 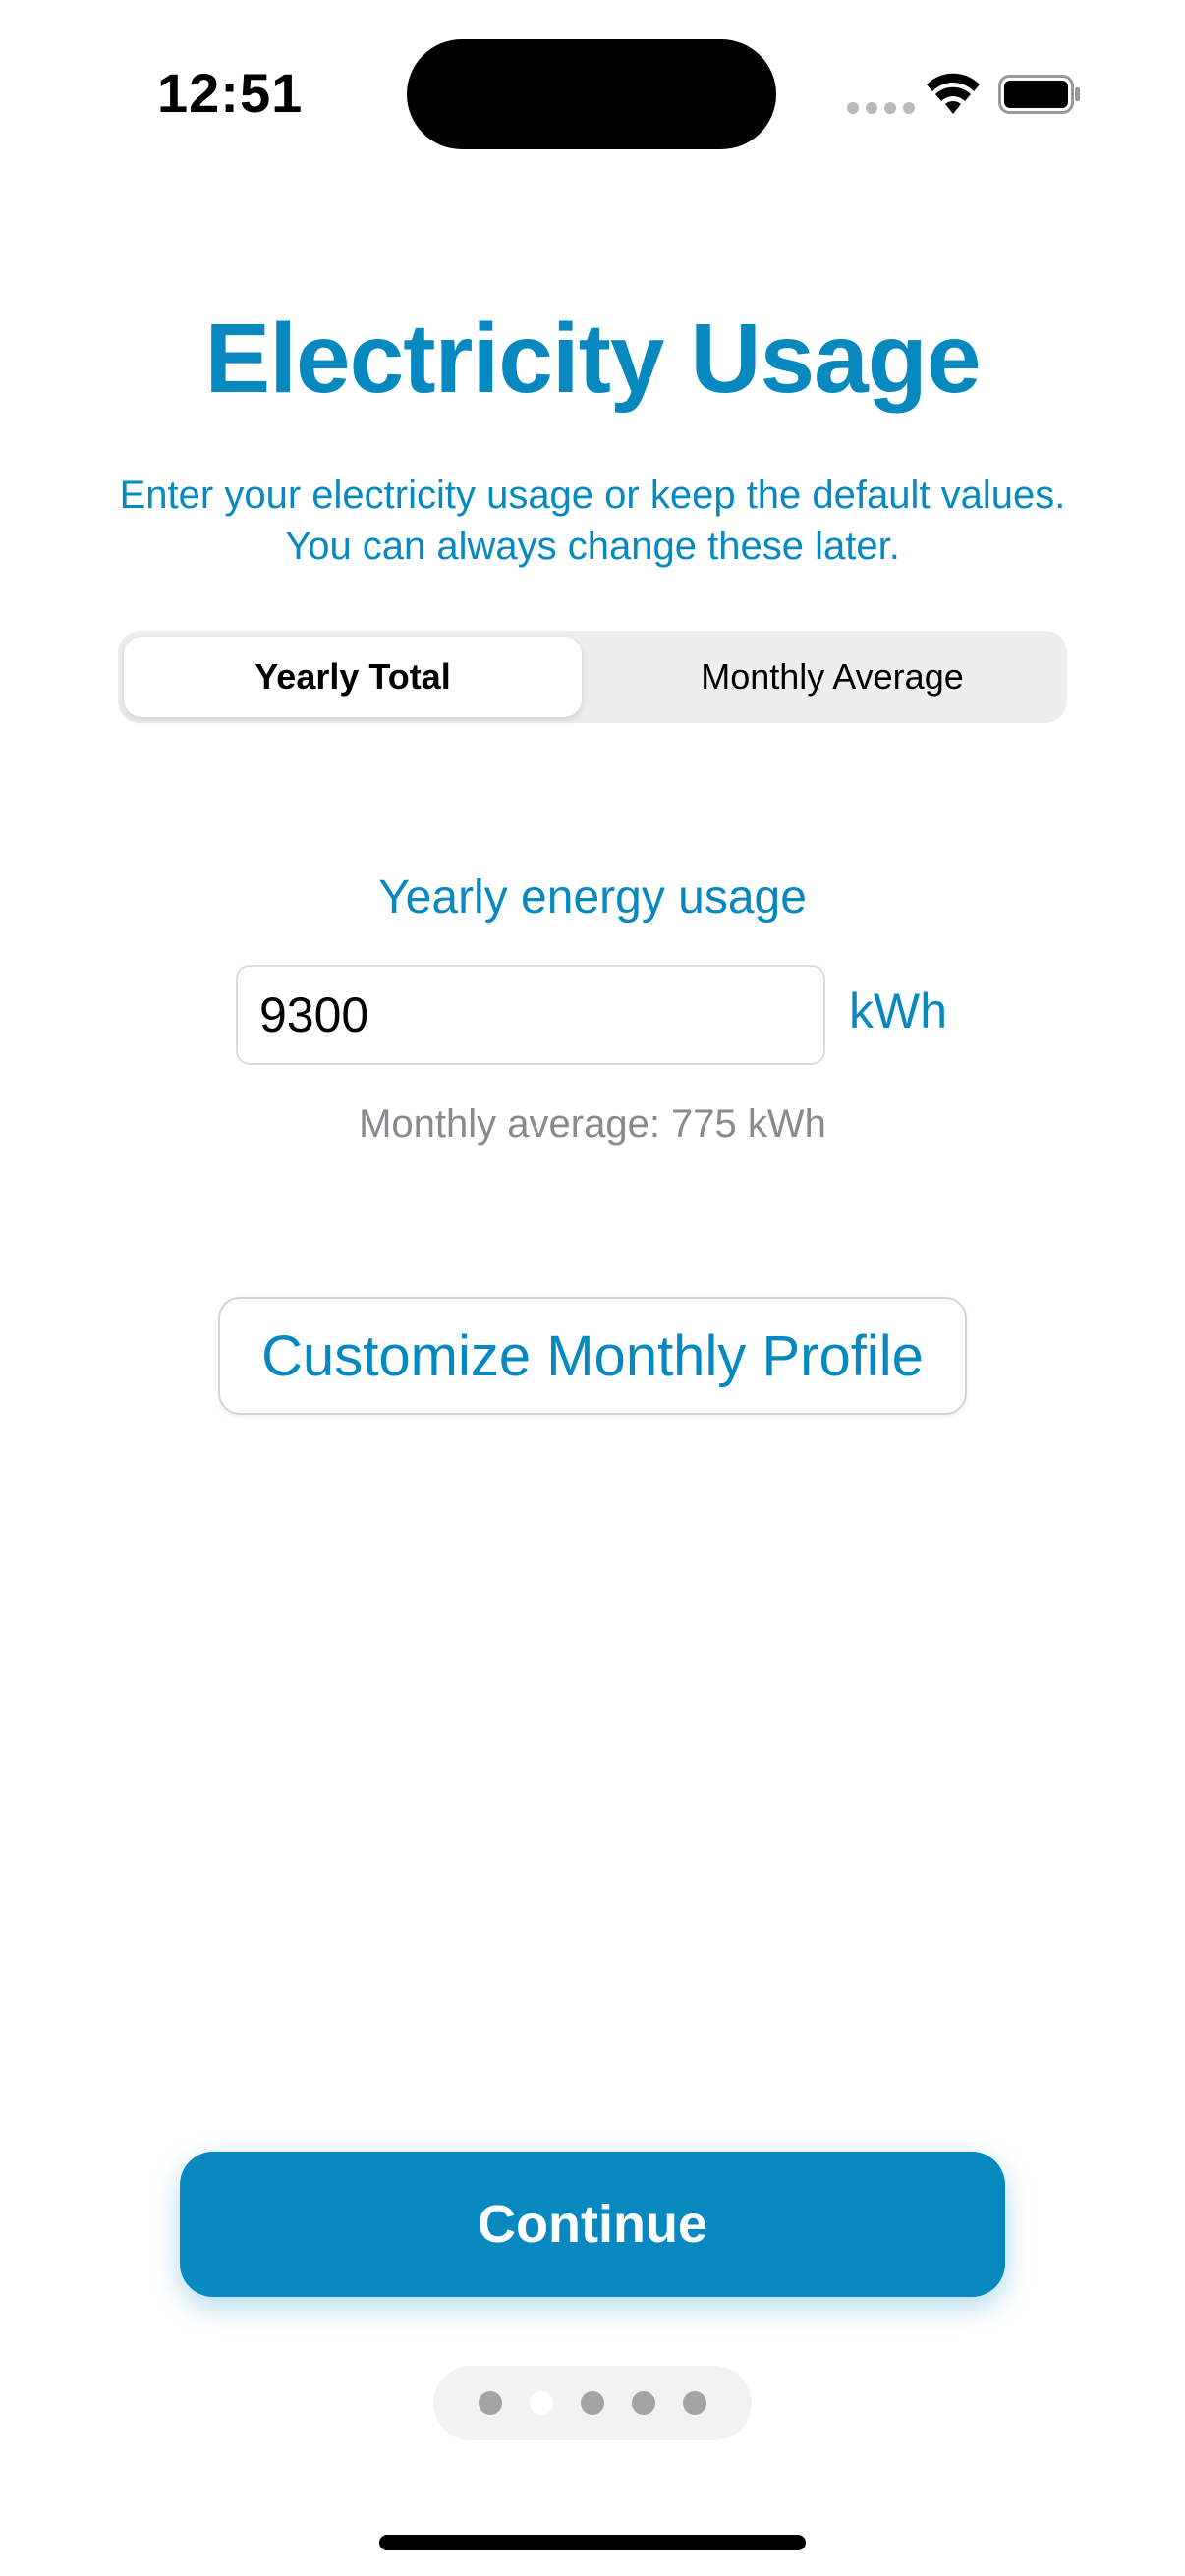 I want to click on page-title: Electricity Usage, so click(x=593, y=359).